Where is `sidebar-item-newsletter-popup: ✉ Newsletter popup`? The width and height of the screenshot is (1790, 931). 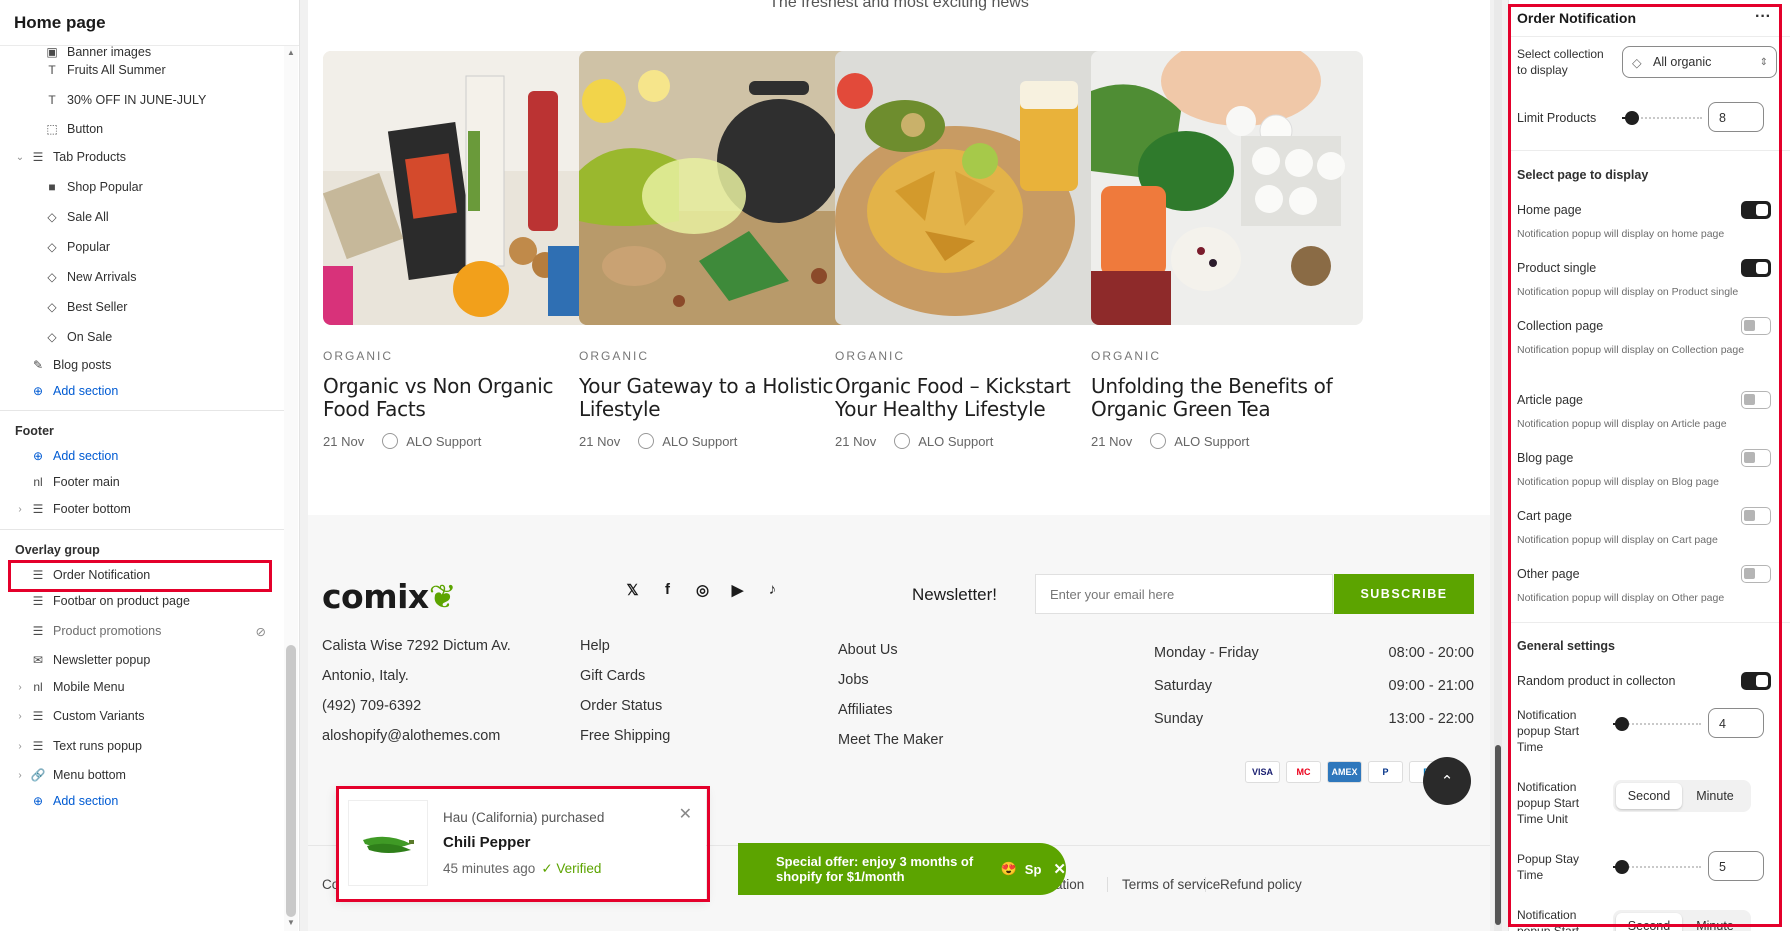
sidebar-item-newsletter-popup: ✉ Newsletter popup is located at coordinates (90, 660).